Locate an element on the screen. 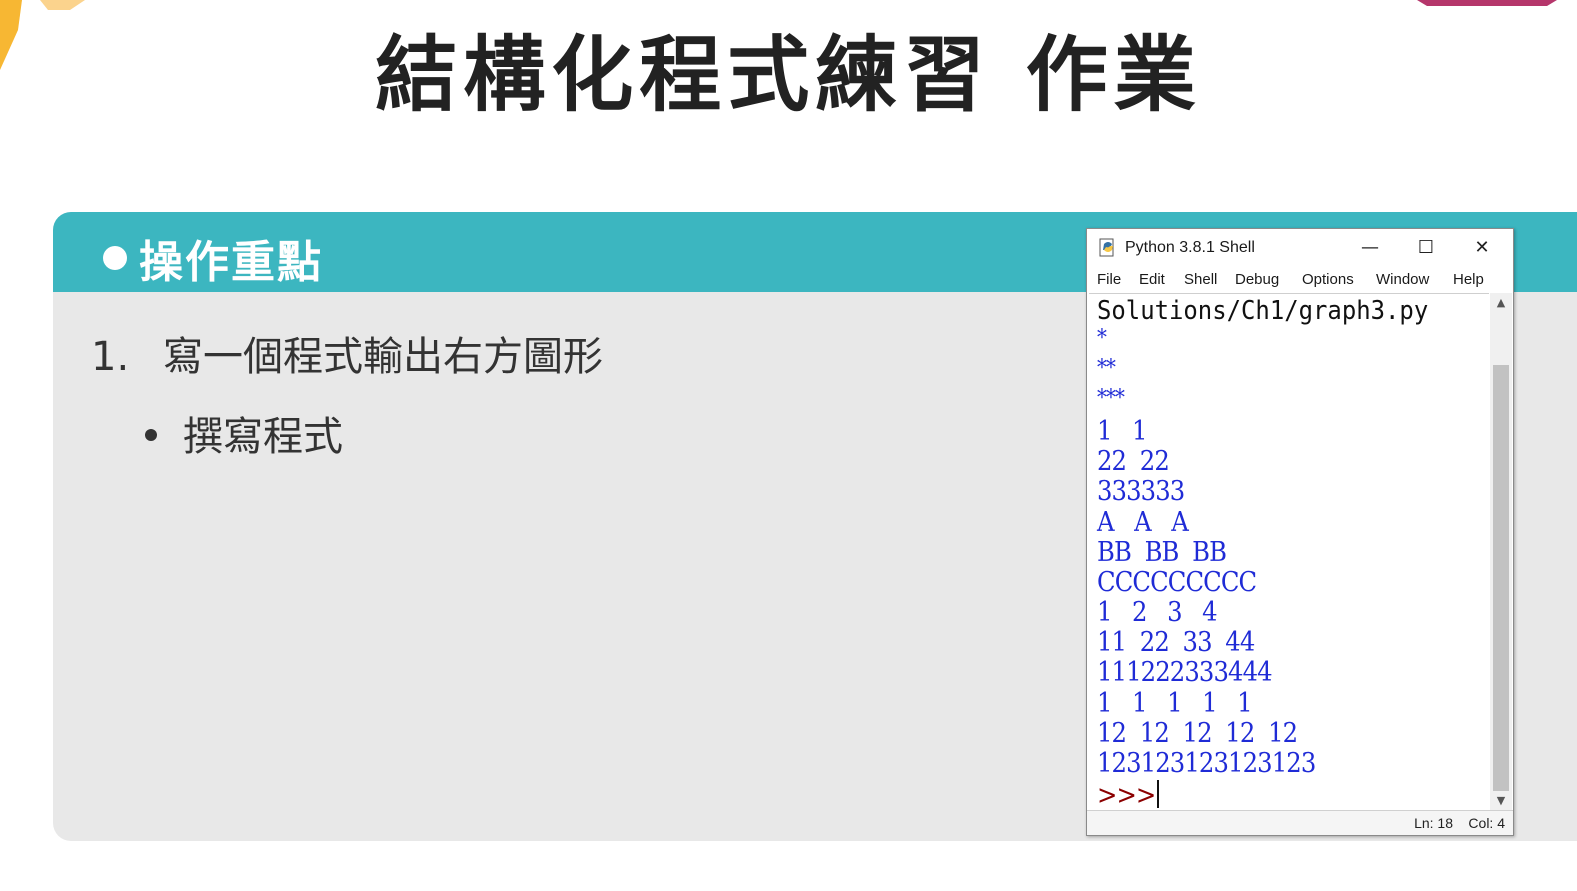  sub-bullet-item: 撰寫程式 is located at coordinates (244, 433).